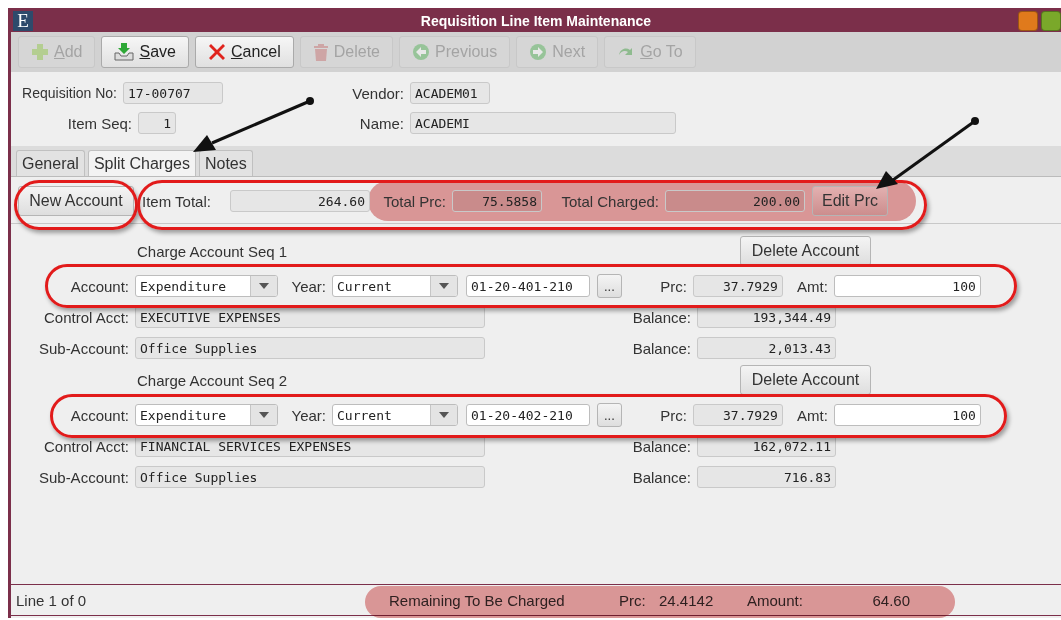  I want to click on balance-field: 2,013.43, so click(766, 348).